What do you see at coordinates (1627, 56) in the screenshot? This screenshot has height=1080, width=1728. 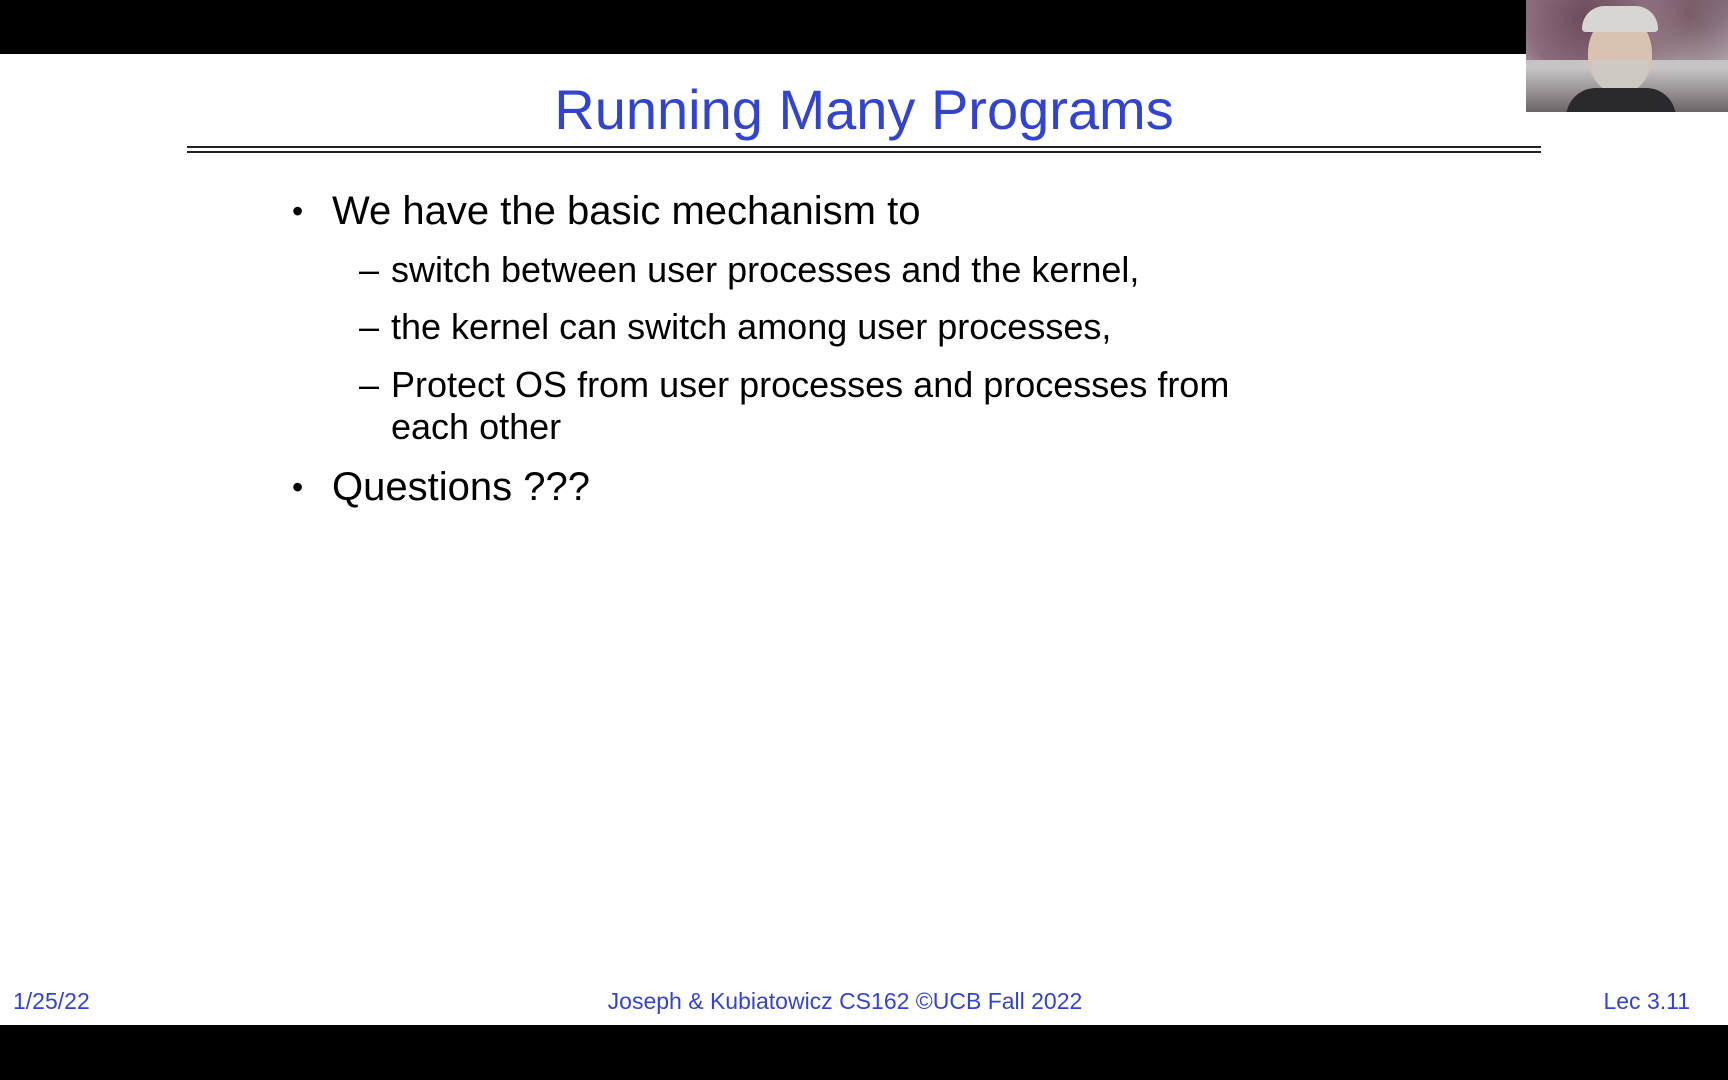 I see `presenter-webcam` at bounding box center [1627, 56].